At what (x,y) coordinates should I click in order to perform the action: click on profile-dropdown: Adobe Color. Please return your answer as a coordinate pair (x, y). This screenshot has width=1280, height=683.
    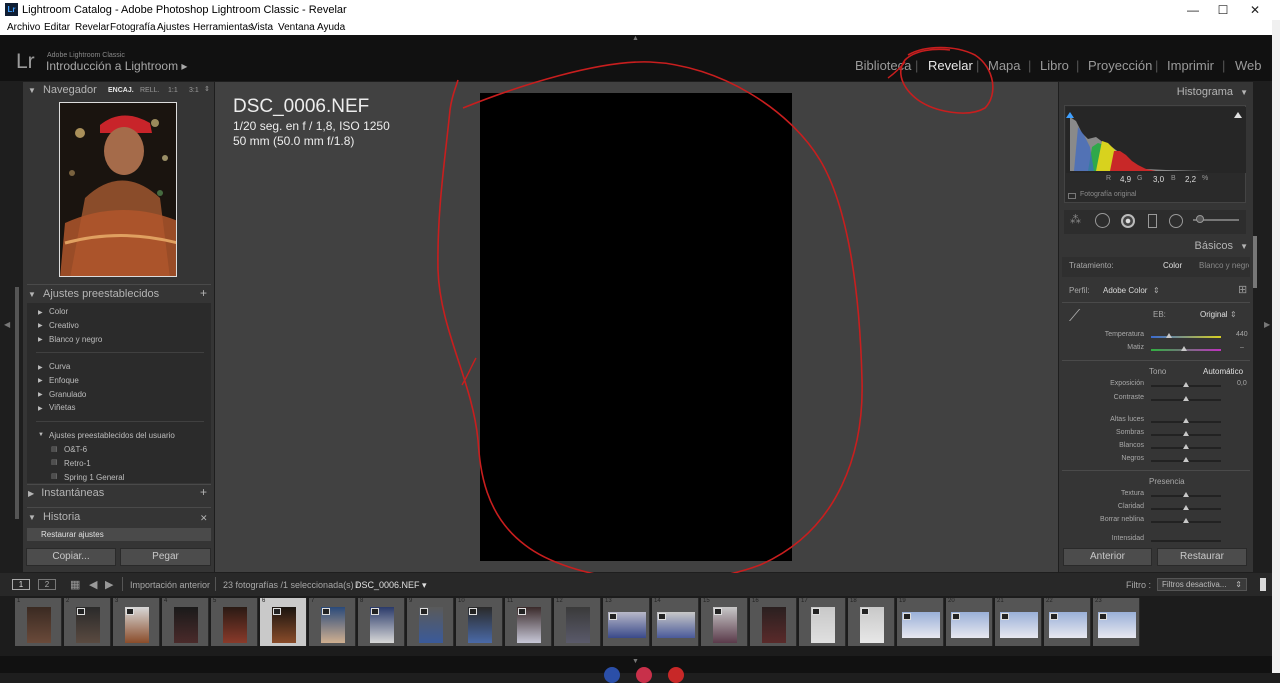
    Looking at the image, I should click on (1125, 290).